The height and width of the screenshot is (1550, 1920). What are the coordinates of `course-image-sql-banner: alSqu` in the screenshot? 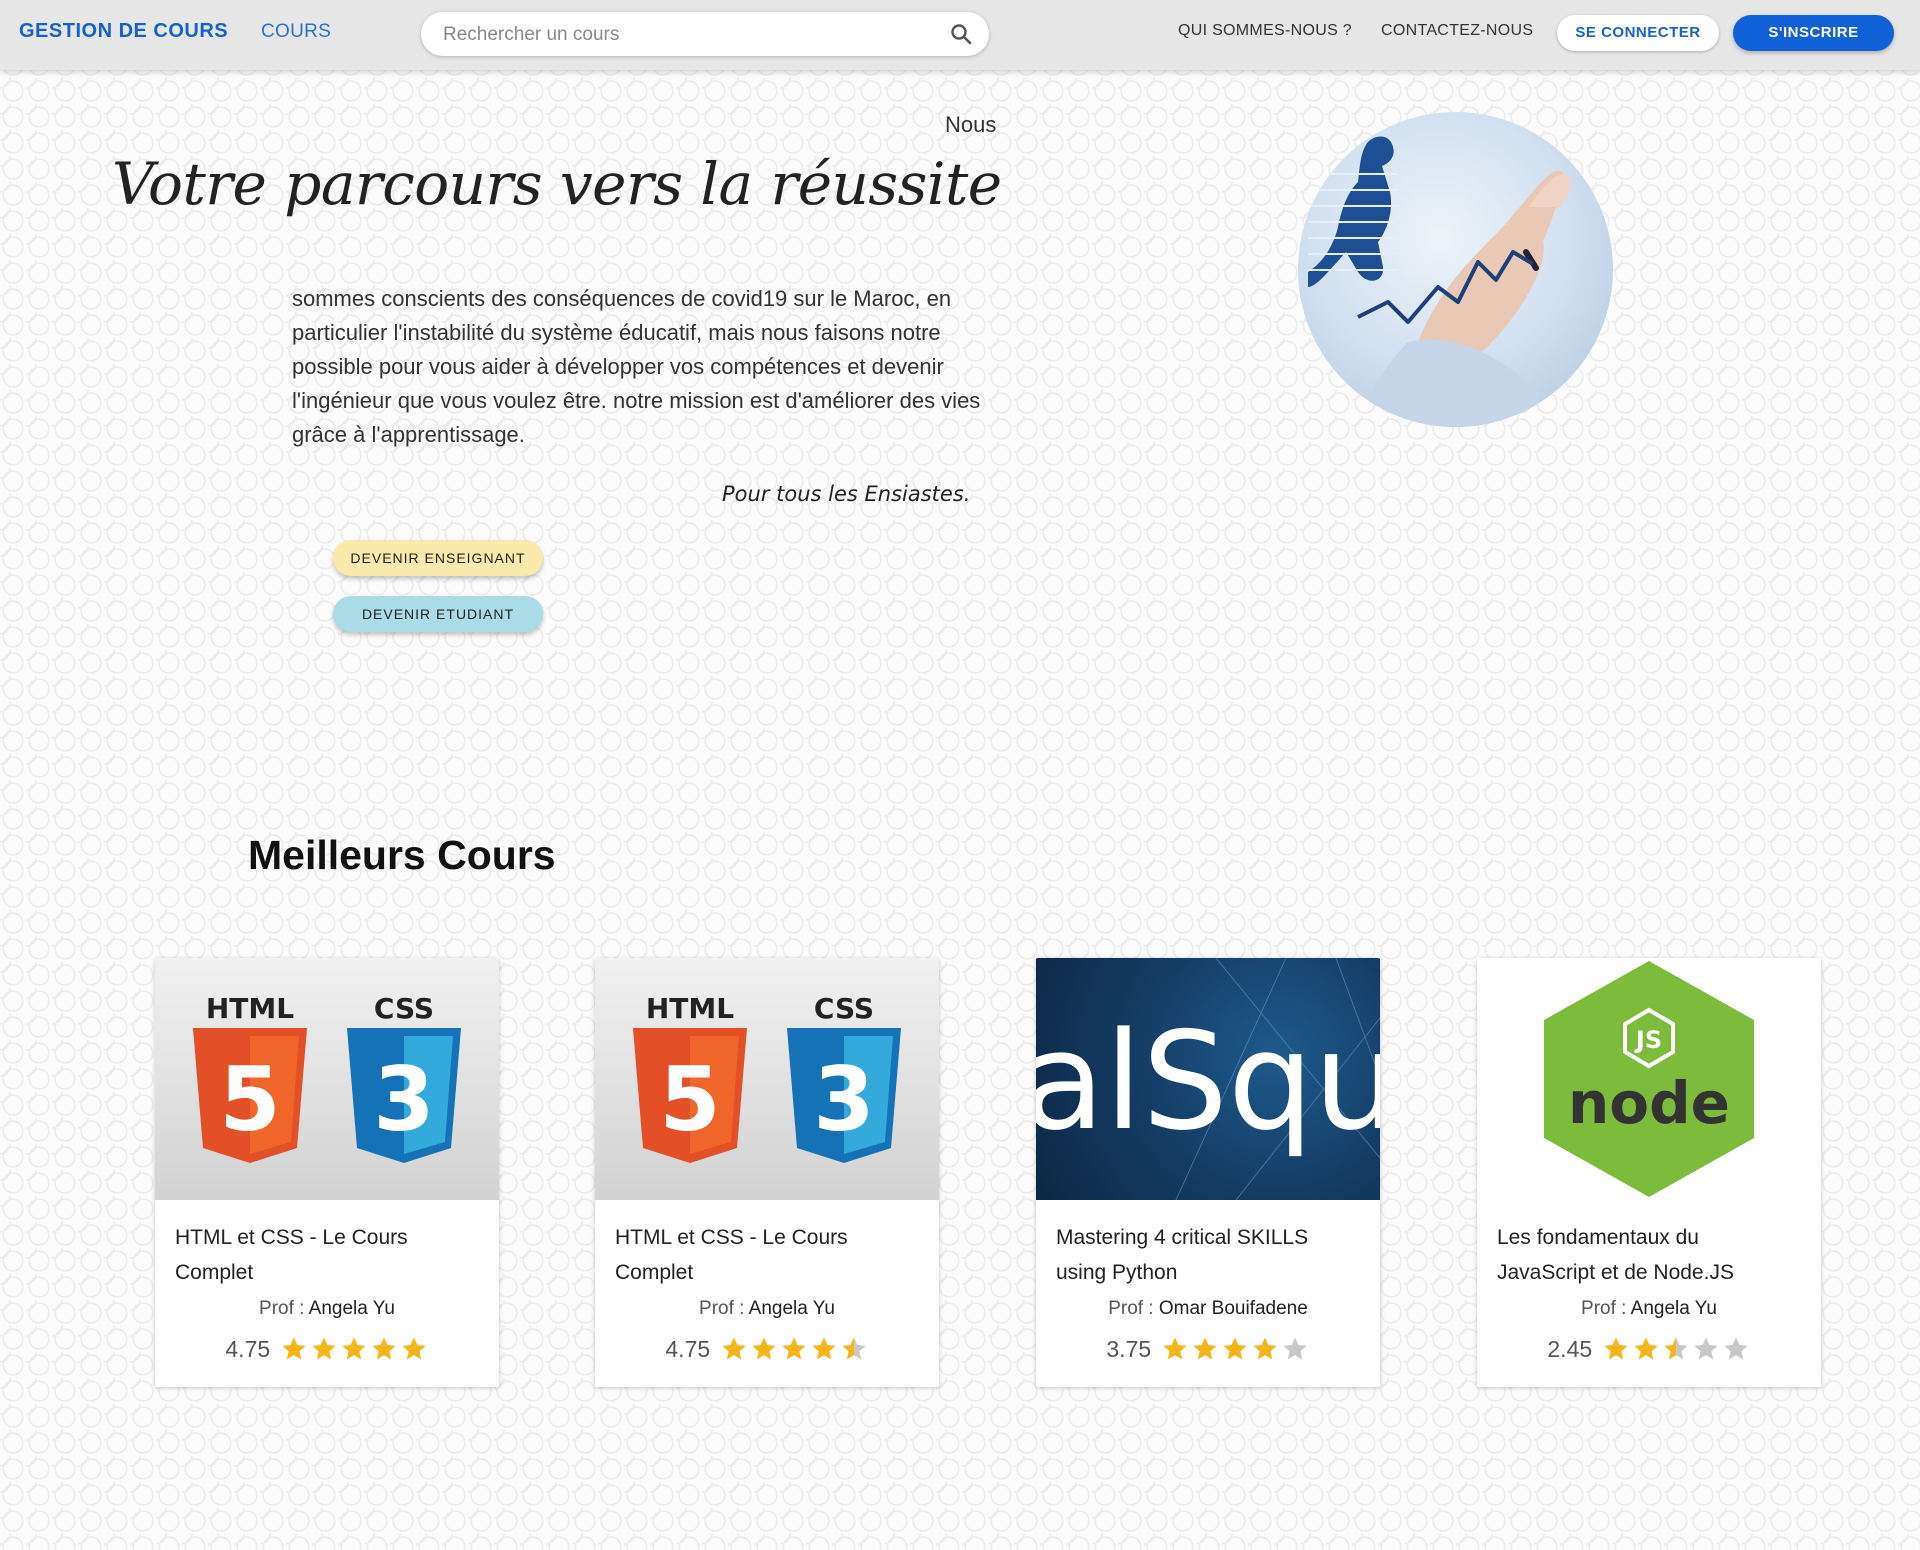 It's located at (1208, 1079).